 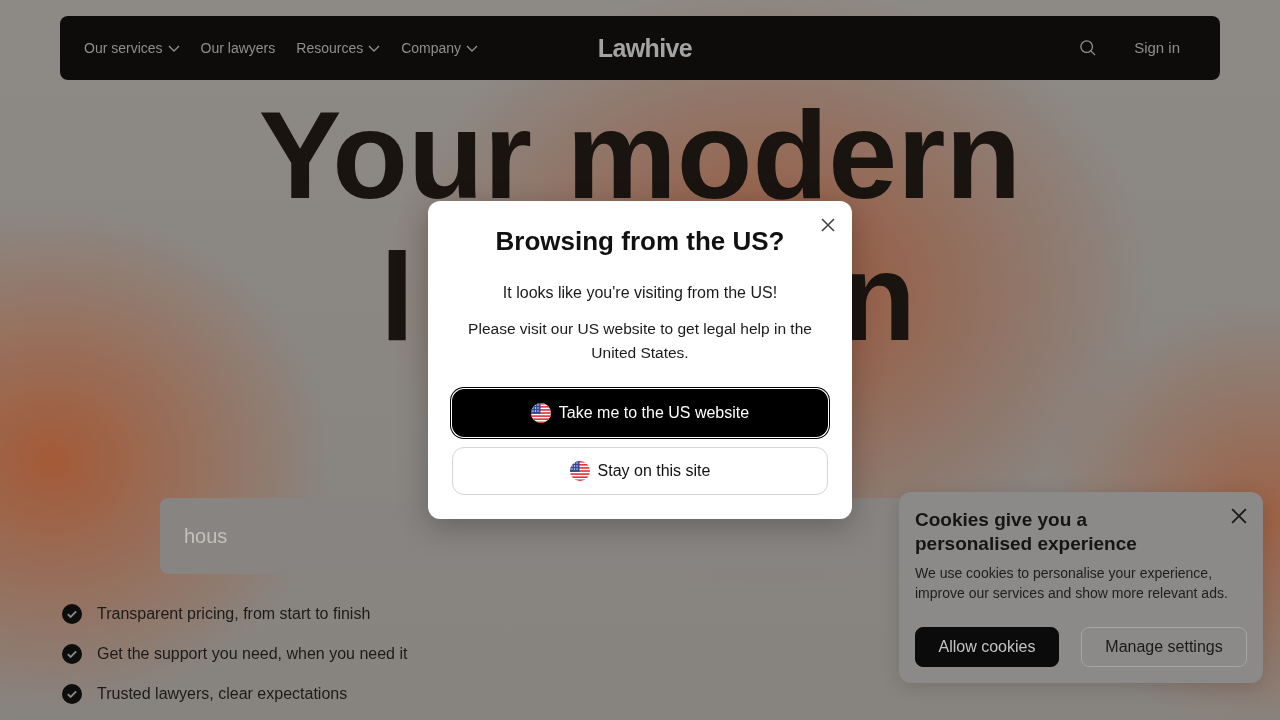 I want to click on search-icon, so click(x=1088, y=48).